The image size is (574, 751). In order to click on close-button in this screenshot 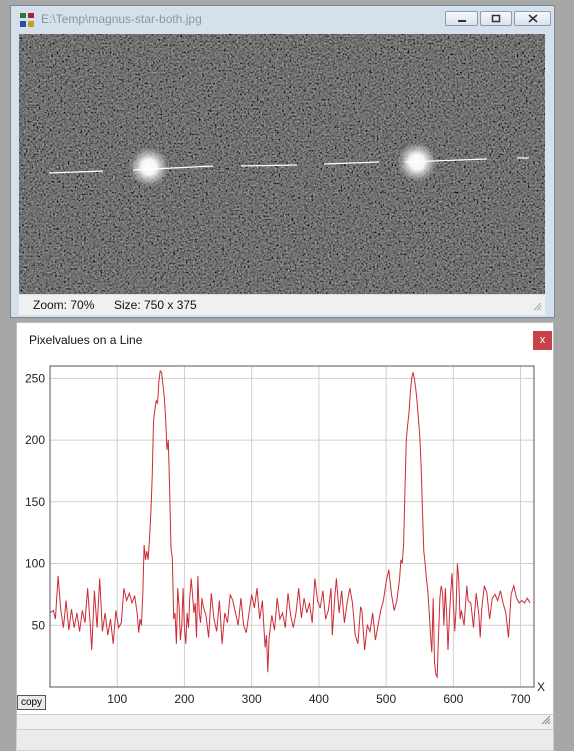, I will do `click(532, 18)`.